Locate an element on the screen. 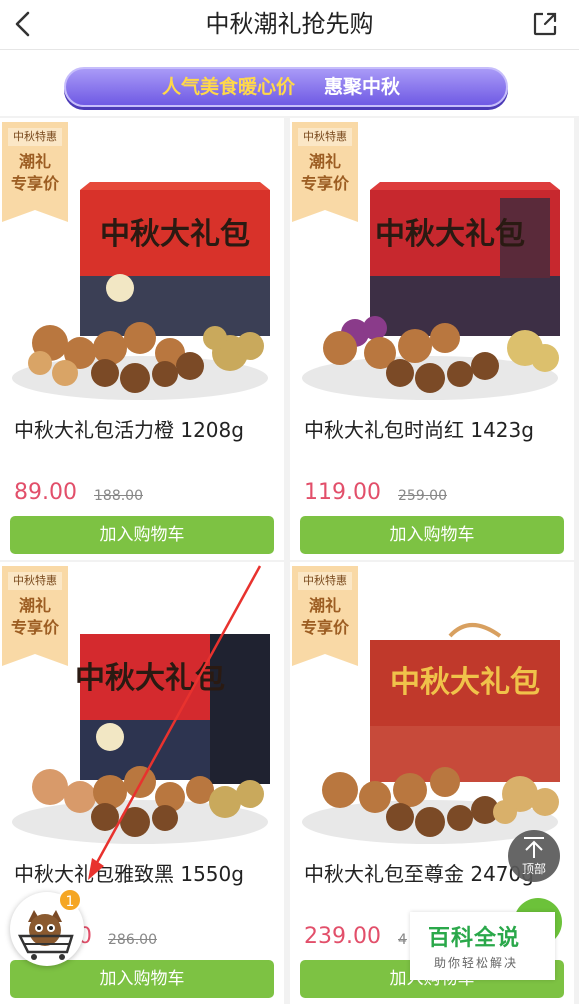 This screenshot has width=579, height=1004. watermark-logo: 百科全说 助你轻松解决 is located at coordinates (482, 946).